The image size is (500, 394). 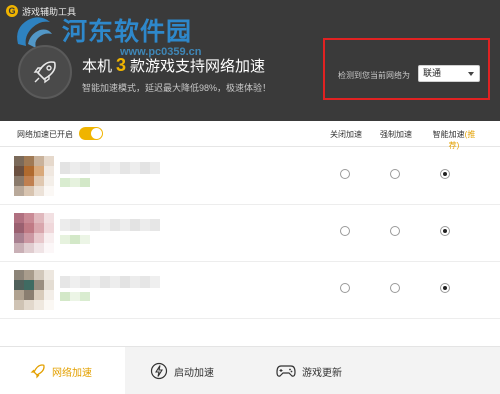 What do you see at coordinates (322, 373) in the screenshot?
I see `tab-game-update-label: 游戏更新` at bounding box center [322, 373].